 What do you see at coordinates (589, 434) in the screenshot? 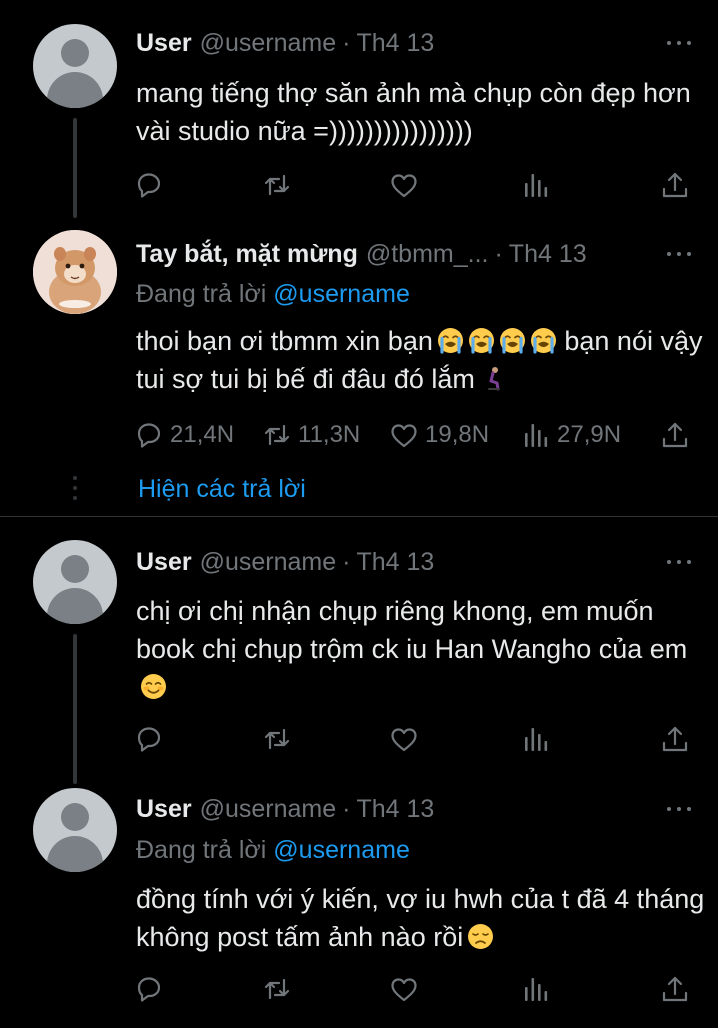
I see `views-count: 27,9N` at bounding box center [589, 434].